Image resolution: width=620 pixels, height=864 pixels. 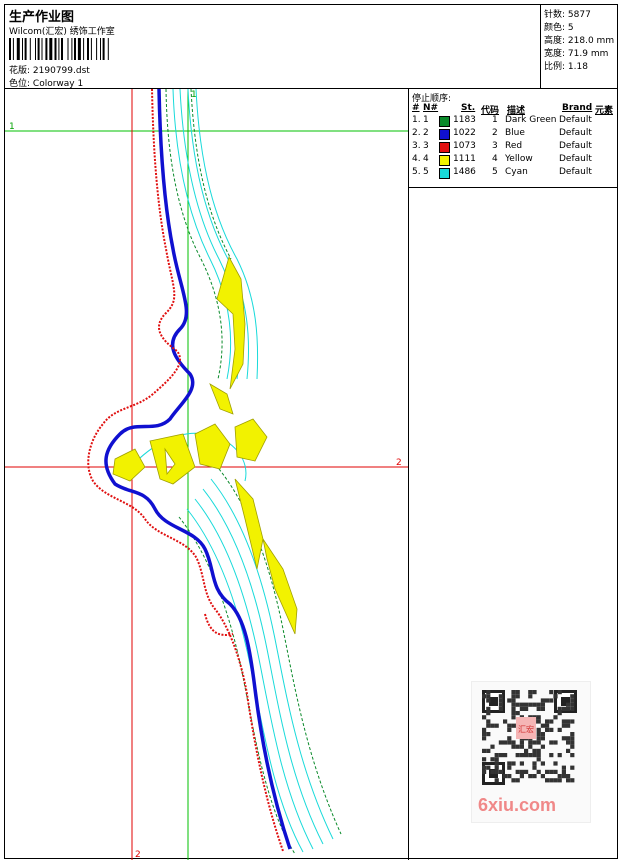 What do you see at coordinates (59, 49) in the screenshot?
I see `barcode-image` at bounding box center [59, 49].